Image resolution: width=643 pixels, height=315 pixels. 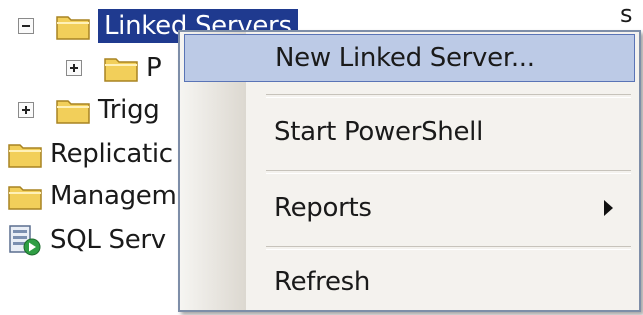 I want to click on collapse-icon, so click(x=26, y=26).